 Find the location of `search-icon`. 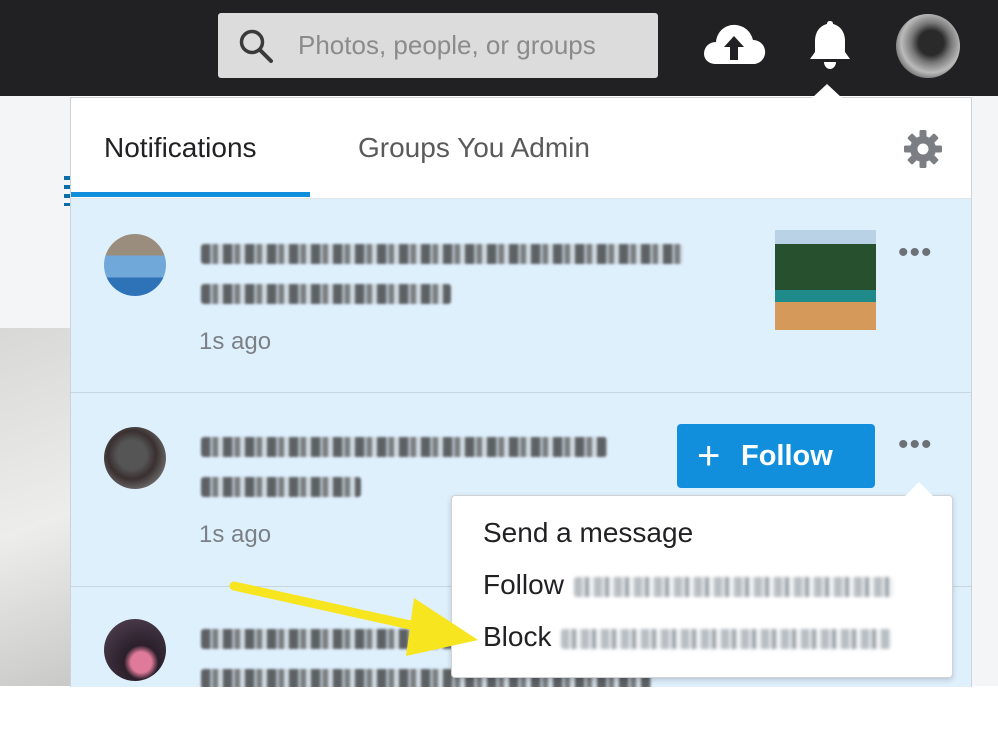

search-icon is located at coordinates (256, 46).